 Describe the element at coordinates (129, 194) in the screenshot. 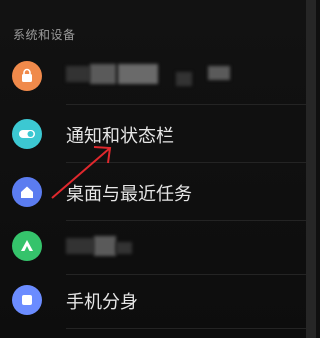

I see `settings-item-label: 桌面与最近任务` at that location.